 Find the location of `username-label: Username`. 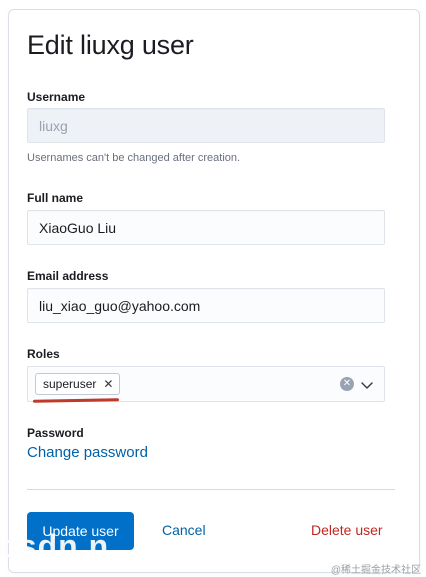

username-label: Username is located at coordinates (56, 97).